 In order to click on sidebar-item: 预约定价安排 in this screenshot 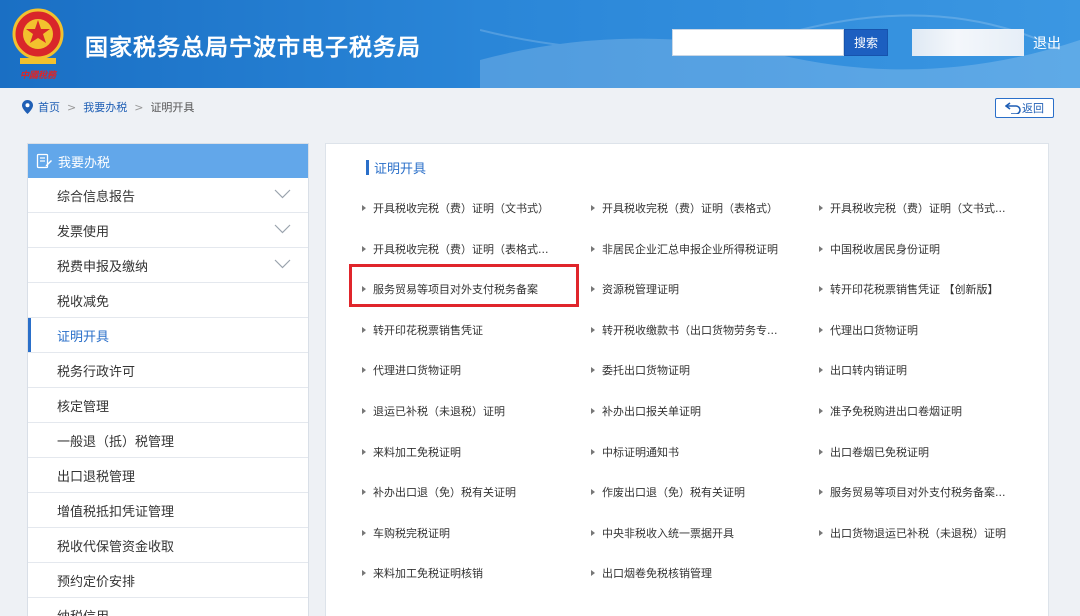, I will do `click(168, 580)`.